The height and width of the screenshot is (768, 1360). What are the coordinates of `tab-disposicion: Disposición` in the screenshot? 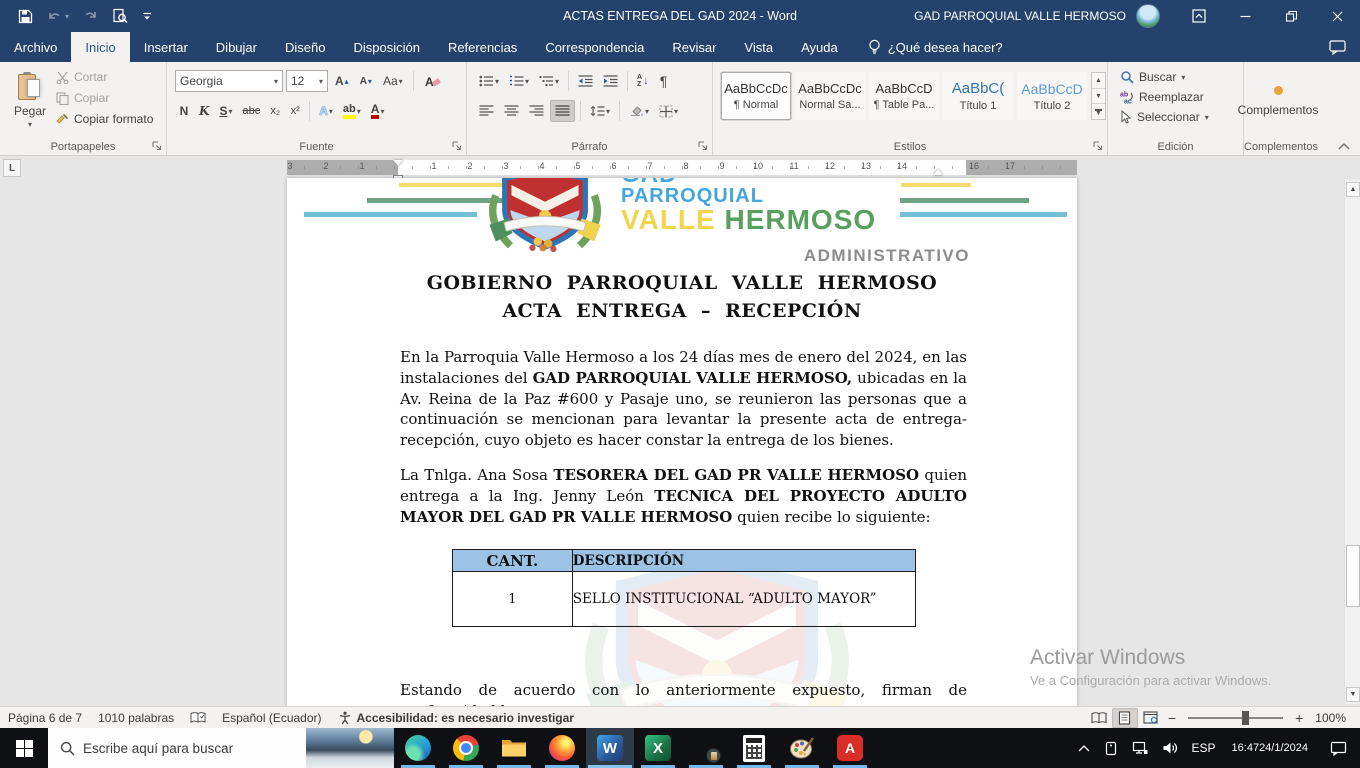 It's located at (386, 47).